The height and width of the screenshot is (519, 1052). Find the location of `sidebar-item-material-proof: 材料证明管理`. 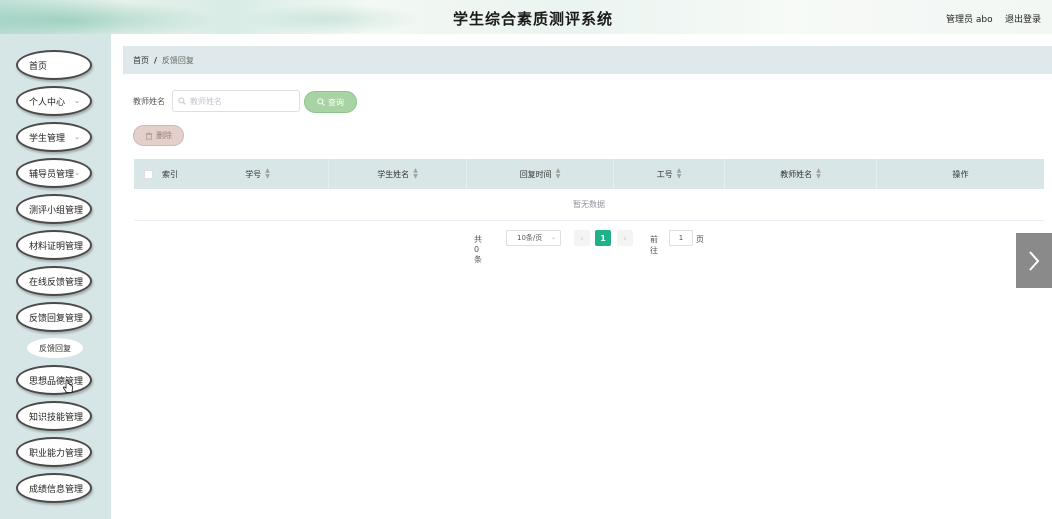

sidebar-item-material-proof: 材料证明管理 is located at coordinates (54, 245).